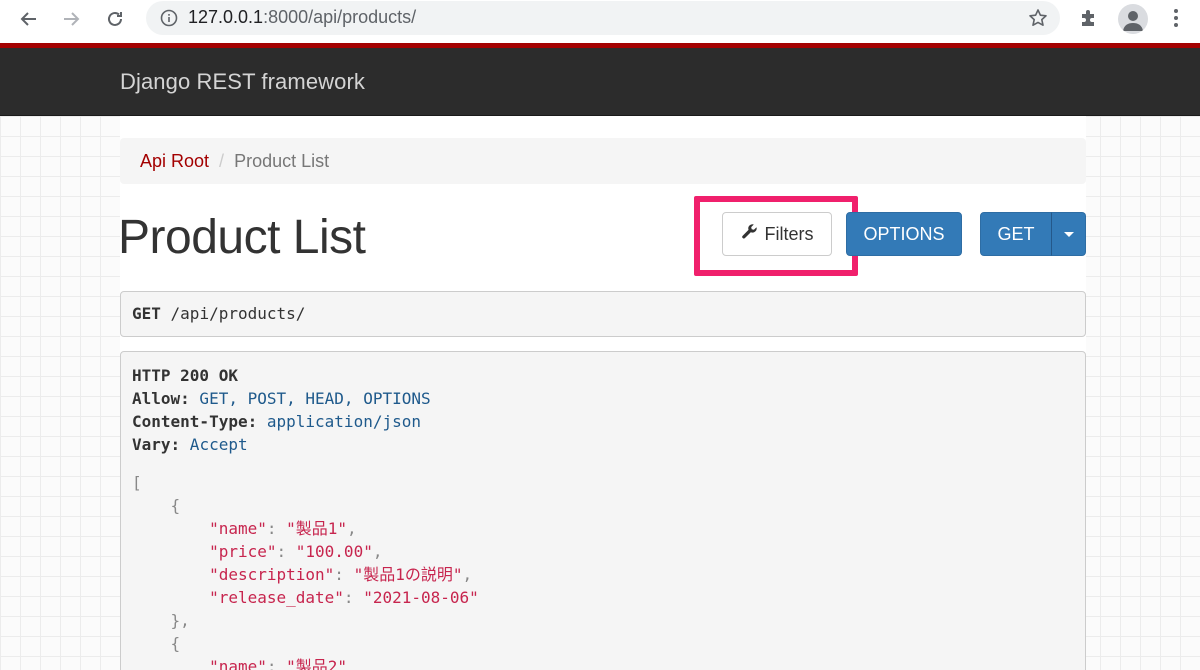  Describe the element at coordinates (71, 19) in the screenshot. I see `forward-arrow-icon` at that location.